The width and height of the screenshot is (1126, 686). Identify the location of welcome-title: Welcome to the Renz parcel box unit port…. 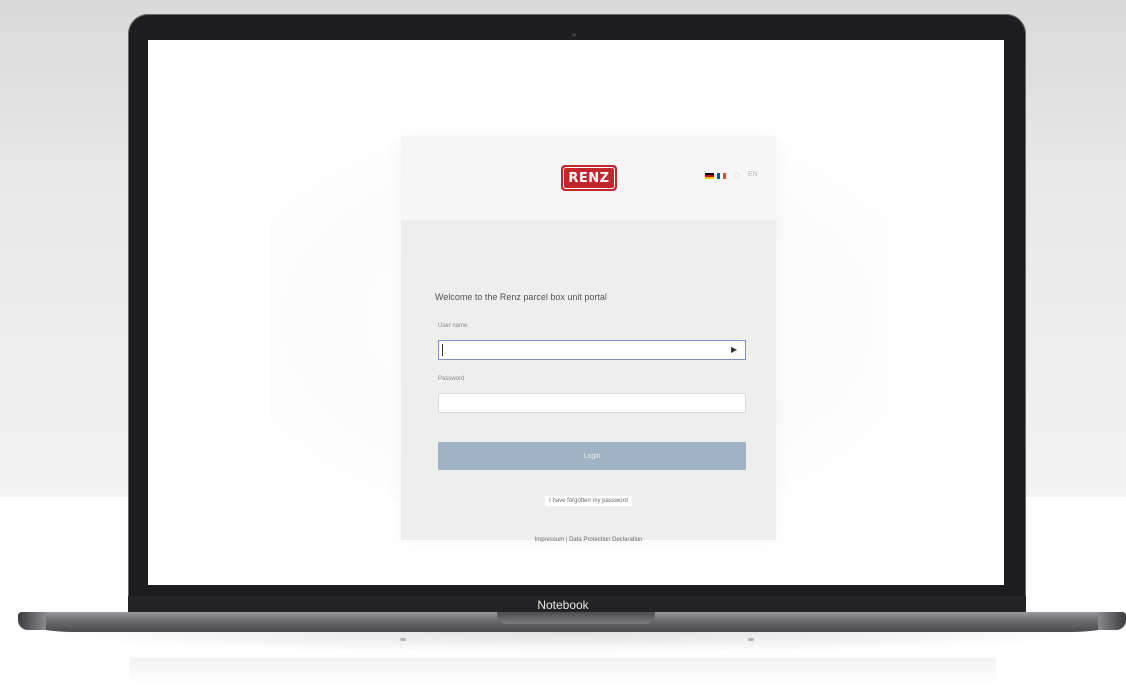
(521, 297).